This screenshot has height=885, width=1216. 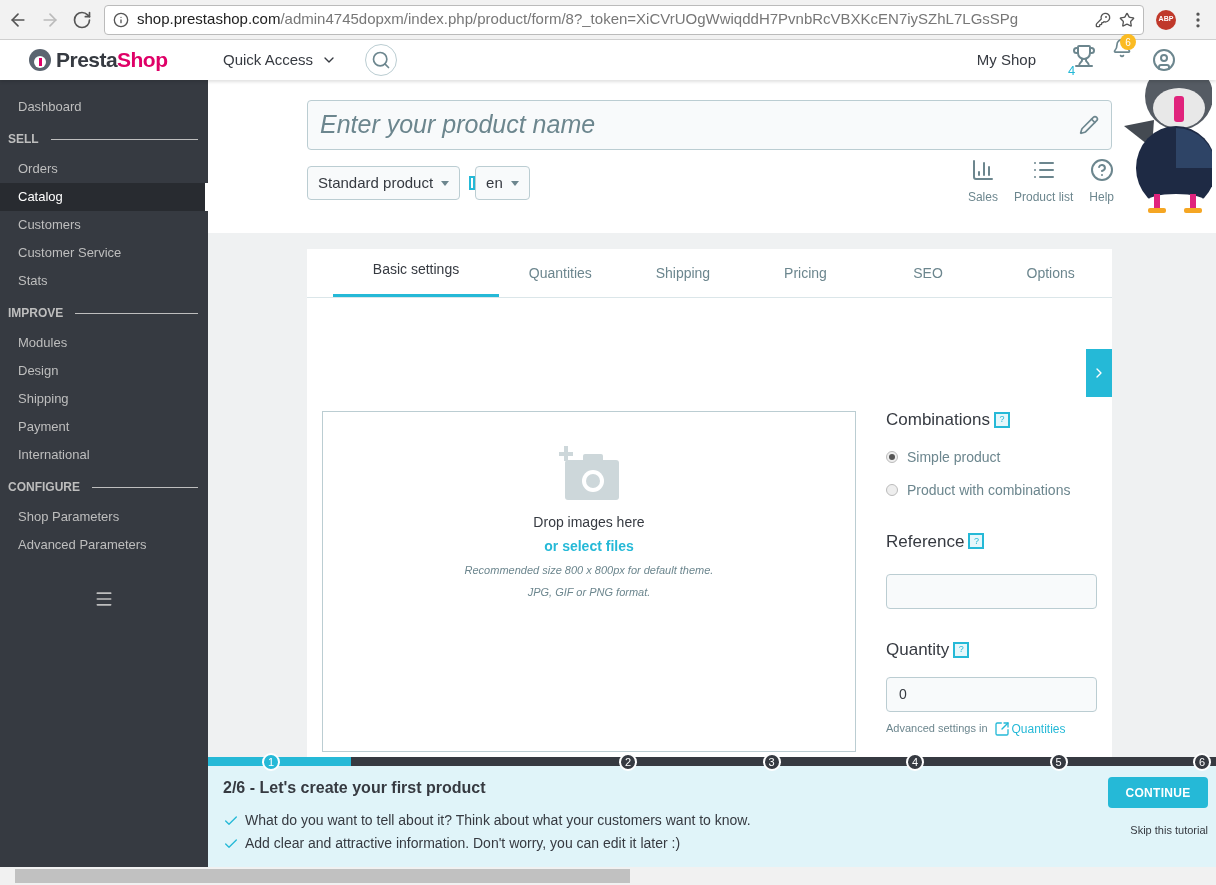 I want to click on skip-tutorial-link: Skip this tutorial, so click(x=1169, y=830).